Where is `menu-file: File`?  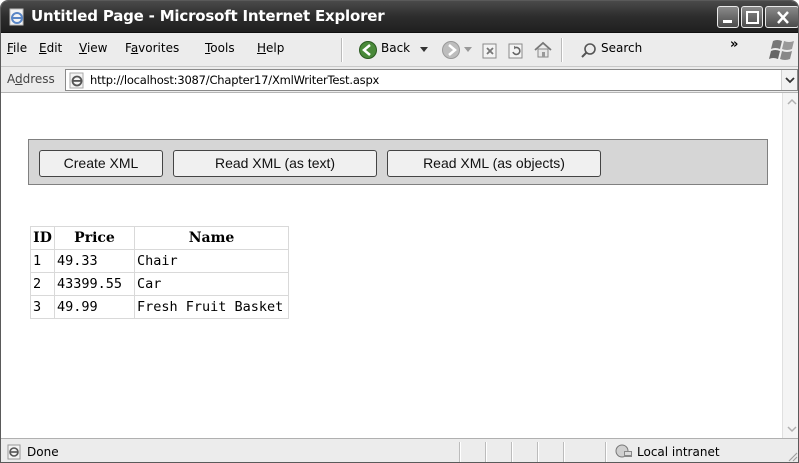 menu-file: File is located at coordinates (17, 48).